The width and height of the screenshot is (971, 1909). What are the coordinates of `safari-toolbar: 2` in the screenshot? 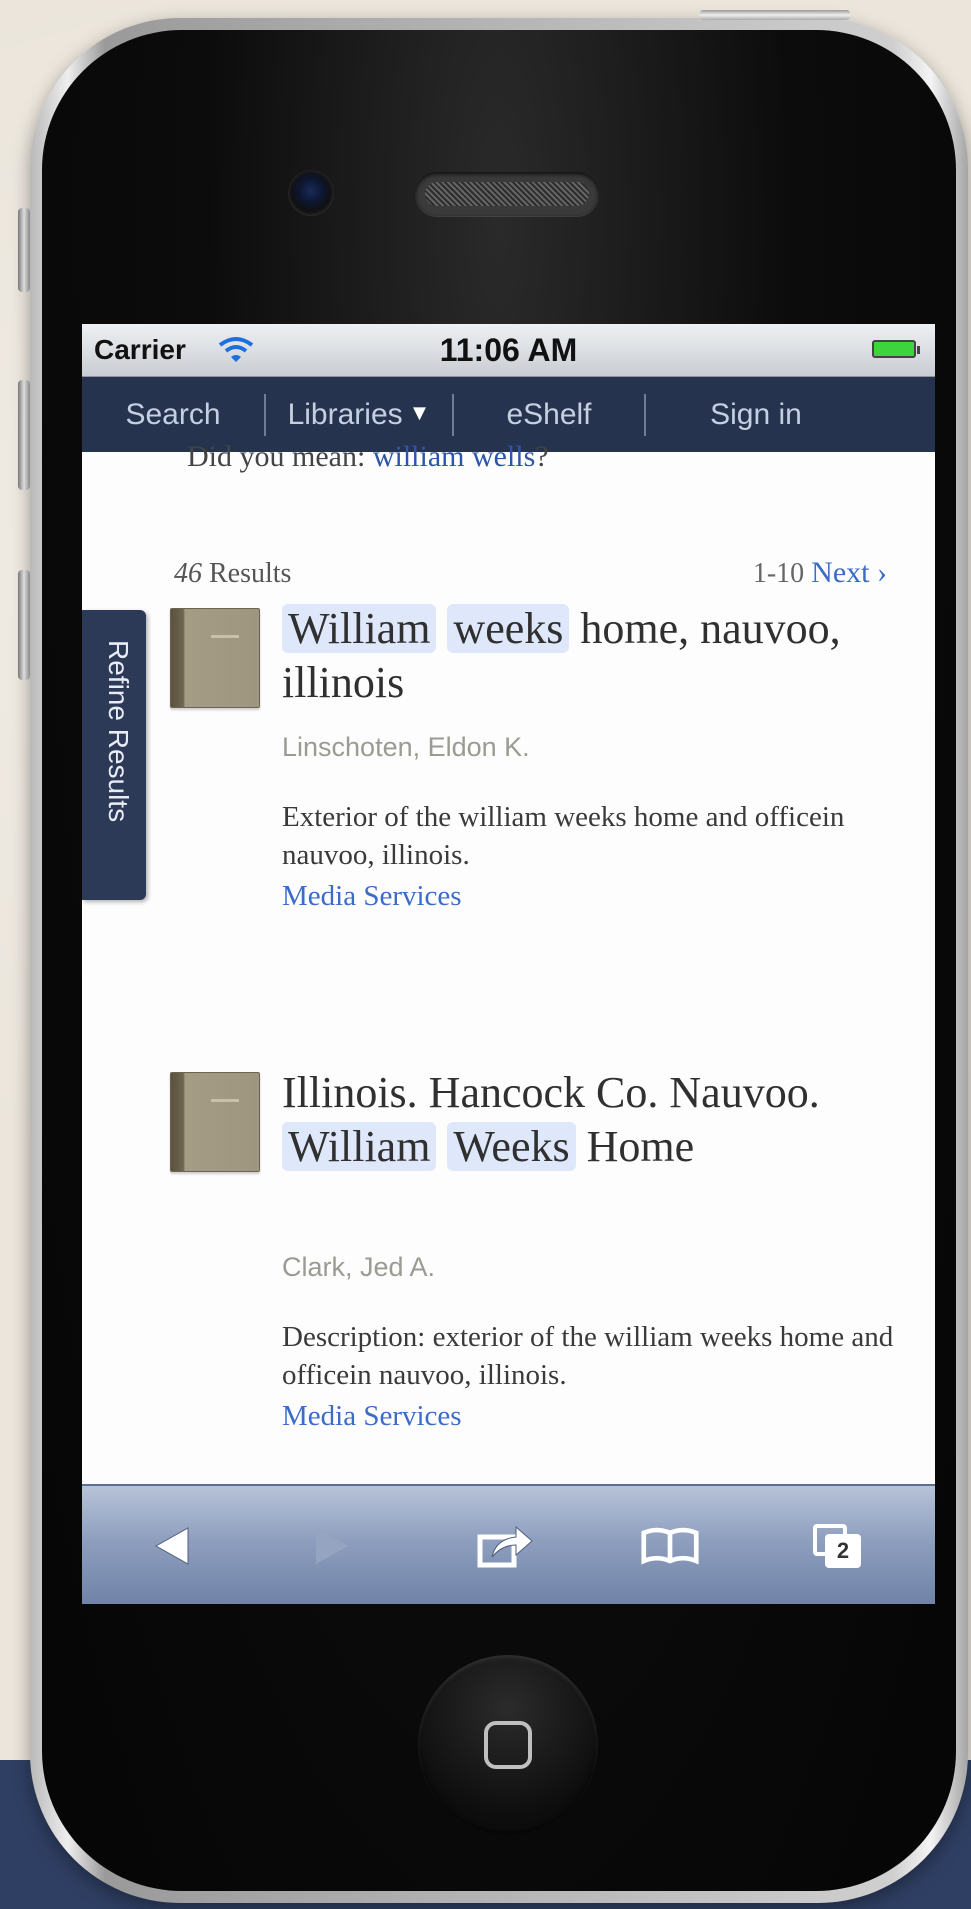 It's located at (508, 1544).